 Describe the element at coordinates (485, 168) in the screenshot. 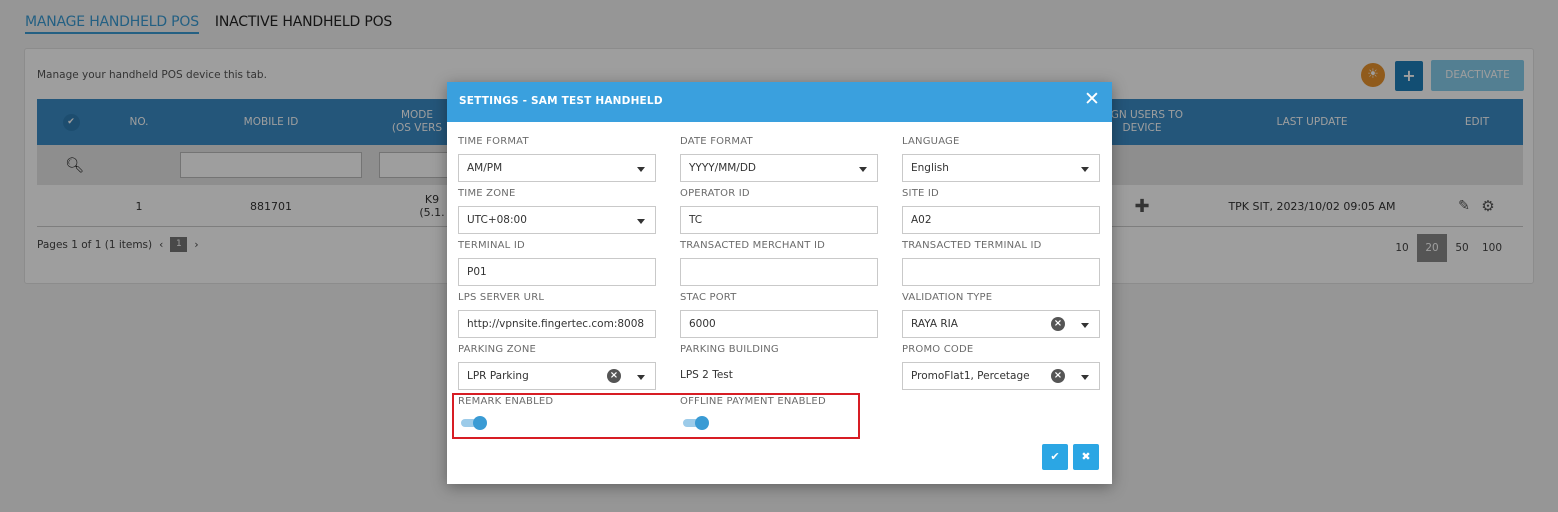

I see `time-format-value: AM/PM` at that location.